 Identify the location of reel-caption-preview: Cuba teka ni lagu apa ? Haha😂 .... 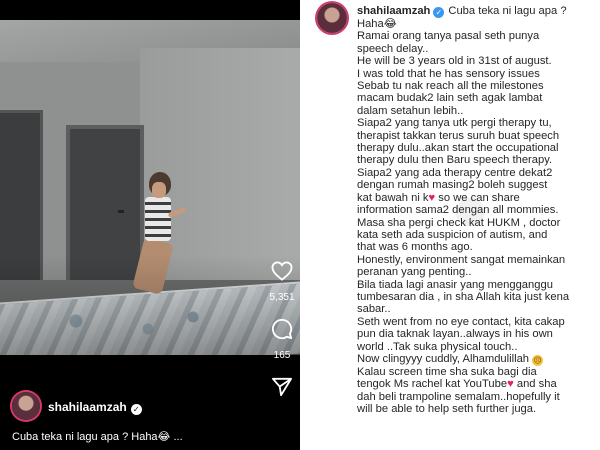
(97, 436).